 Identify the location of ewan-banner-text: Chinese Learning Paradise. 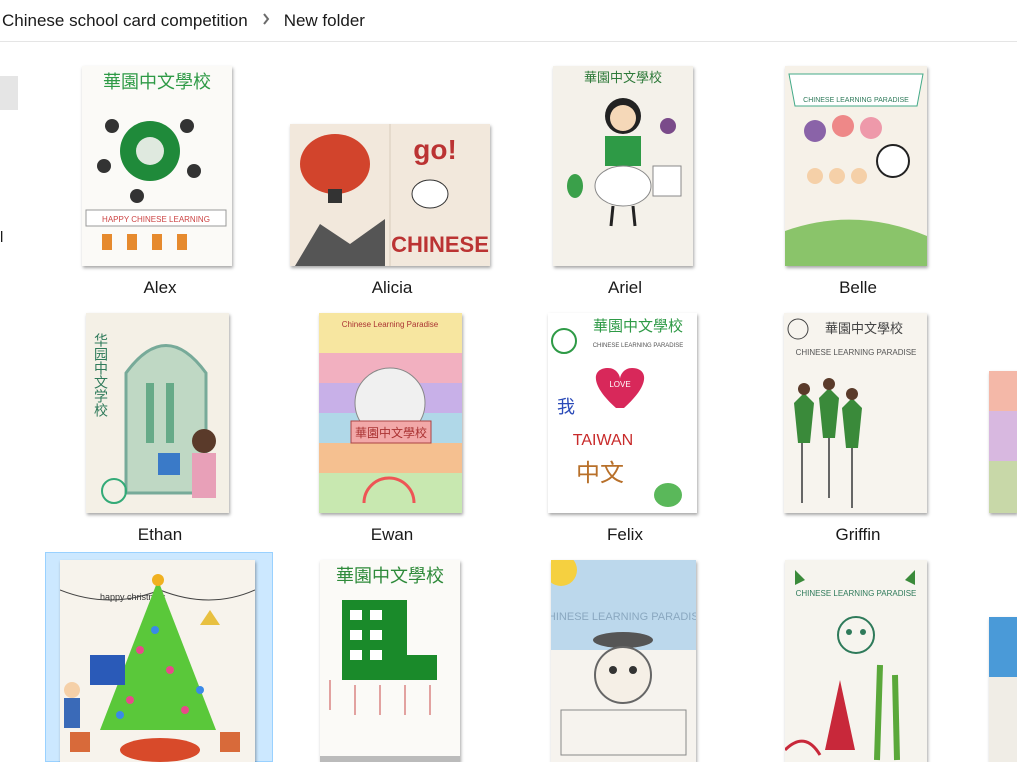
(390, 324).